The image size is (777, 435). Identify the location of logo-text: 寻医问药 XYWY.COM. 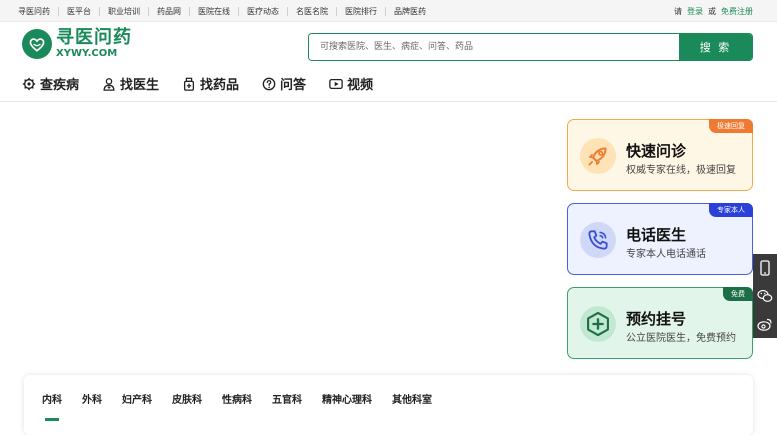
(94, 44).